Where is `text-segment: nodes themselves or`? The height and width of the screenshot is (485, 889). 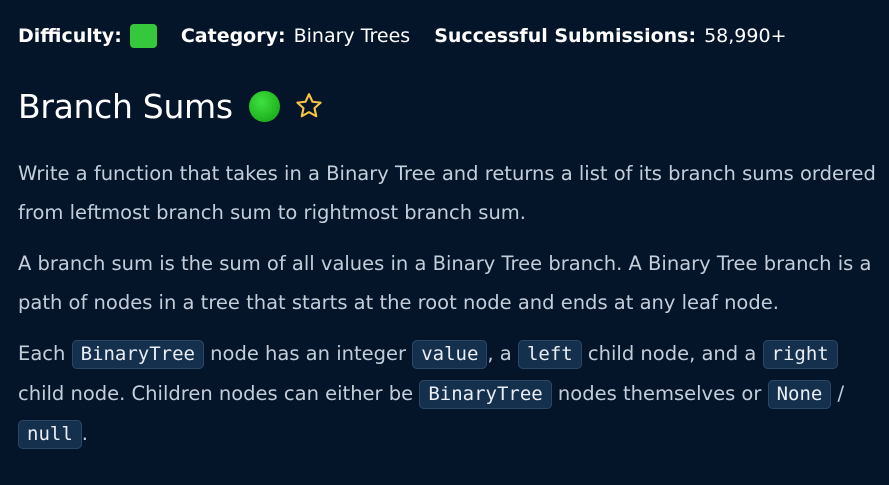 text-segment: nodes themselves or is located at coordinates (659, 393).